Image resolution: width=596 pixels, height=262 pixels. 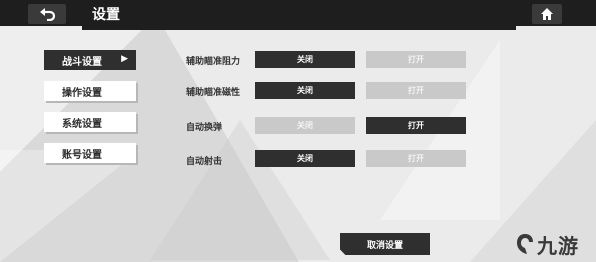 What do you see at coordinates (106, 15) in the screenshot?
I see `page-title: 设置` at bounding box center [106, 15].